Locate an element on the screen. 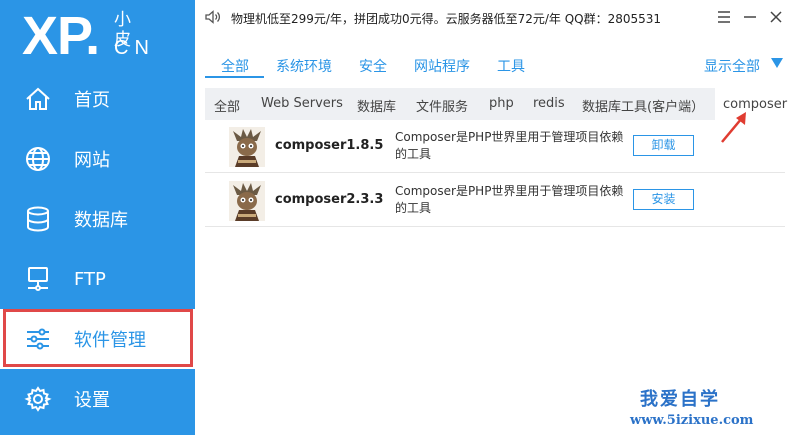 The width and height of the screenshot is (793, 435). tab-web-programs: 网站程序 is located at coordinates (442, 66).